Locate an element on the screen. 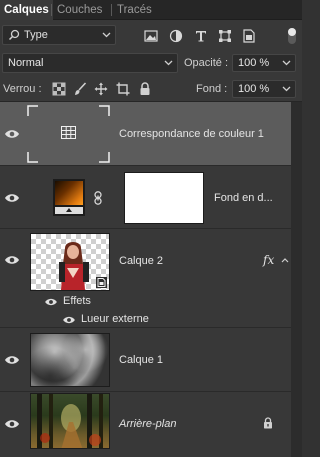 The image size is (320, 457). blend-mode-select: Normal is located at coordinates (90, 63).